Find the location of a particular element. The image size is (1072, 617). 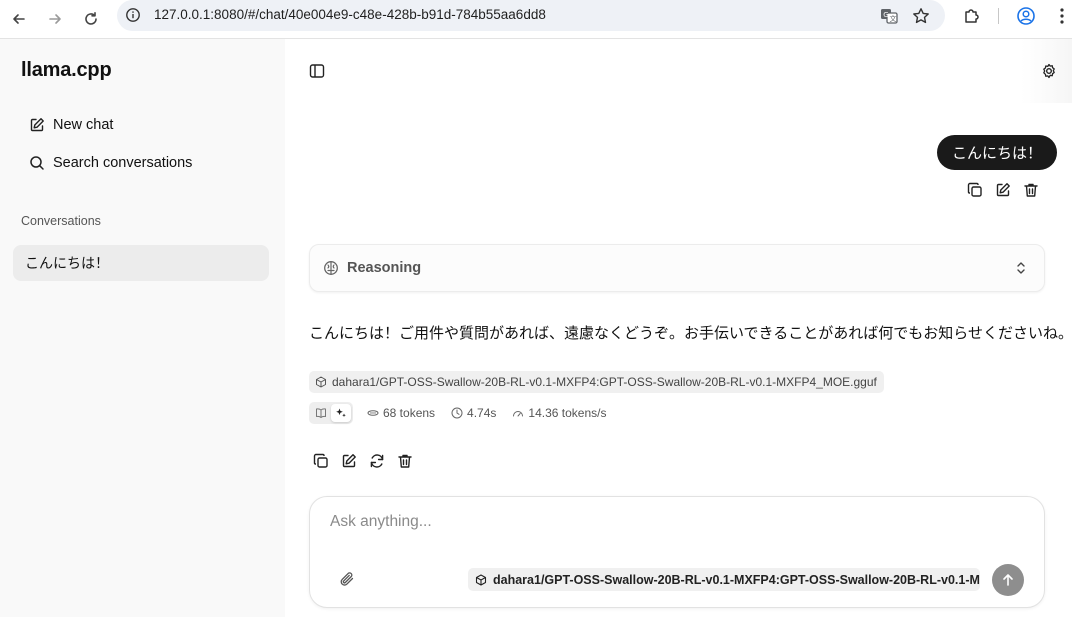

new-chat-icon is located at coordinates (41, 125).